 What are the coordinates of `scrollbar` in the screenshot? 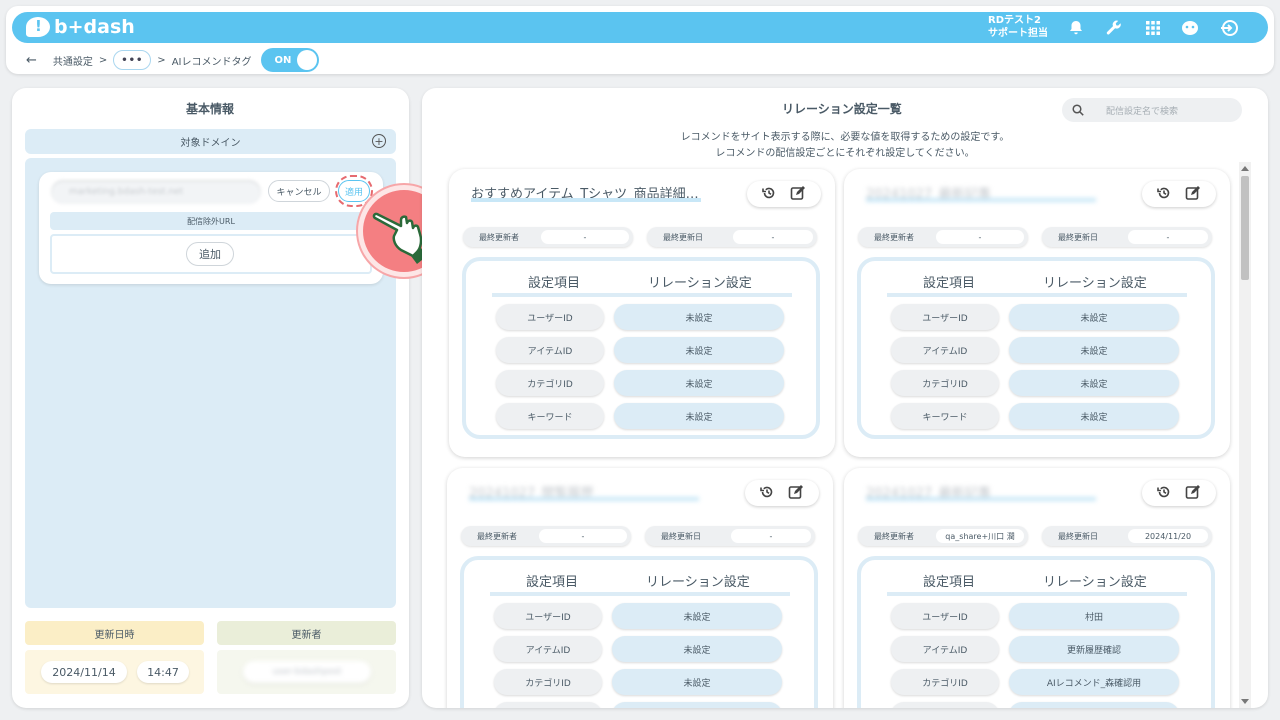 It's located at (1245, 435).